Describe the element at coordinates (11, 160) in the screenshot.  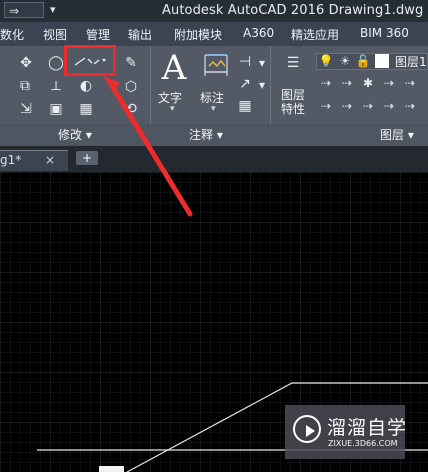
I see `document-tab-label: g1*` at that location.